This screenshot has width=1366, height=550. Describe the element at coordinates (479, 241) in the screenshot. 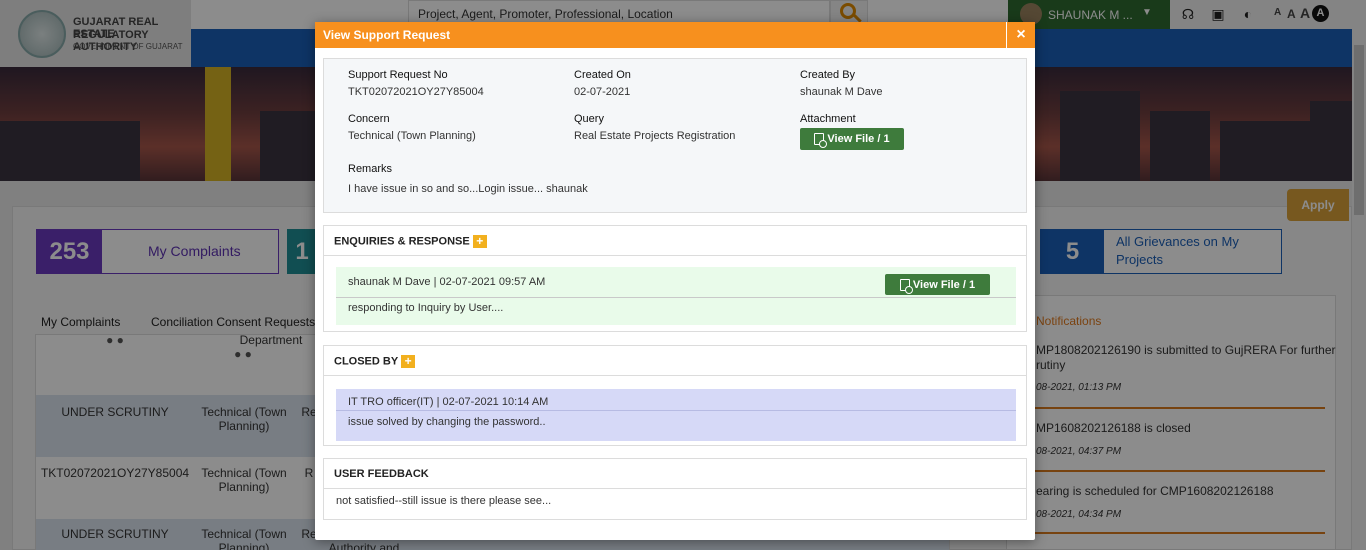

I see `add-enquiry-icon: +` at that location.